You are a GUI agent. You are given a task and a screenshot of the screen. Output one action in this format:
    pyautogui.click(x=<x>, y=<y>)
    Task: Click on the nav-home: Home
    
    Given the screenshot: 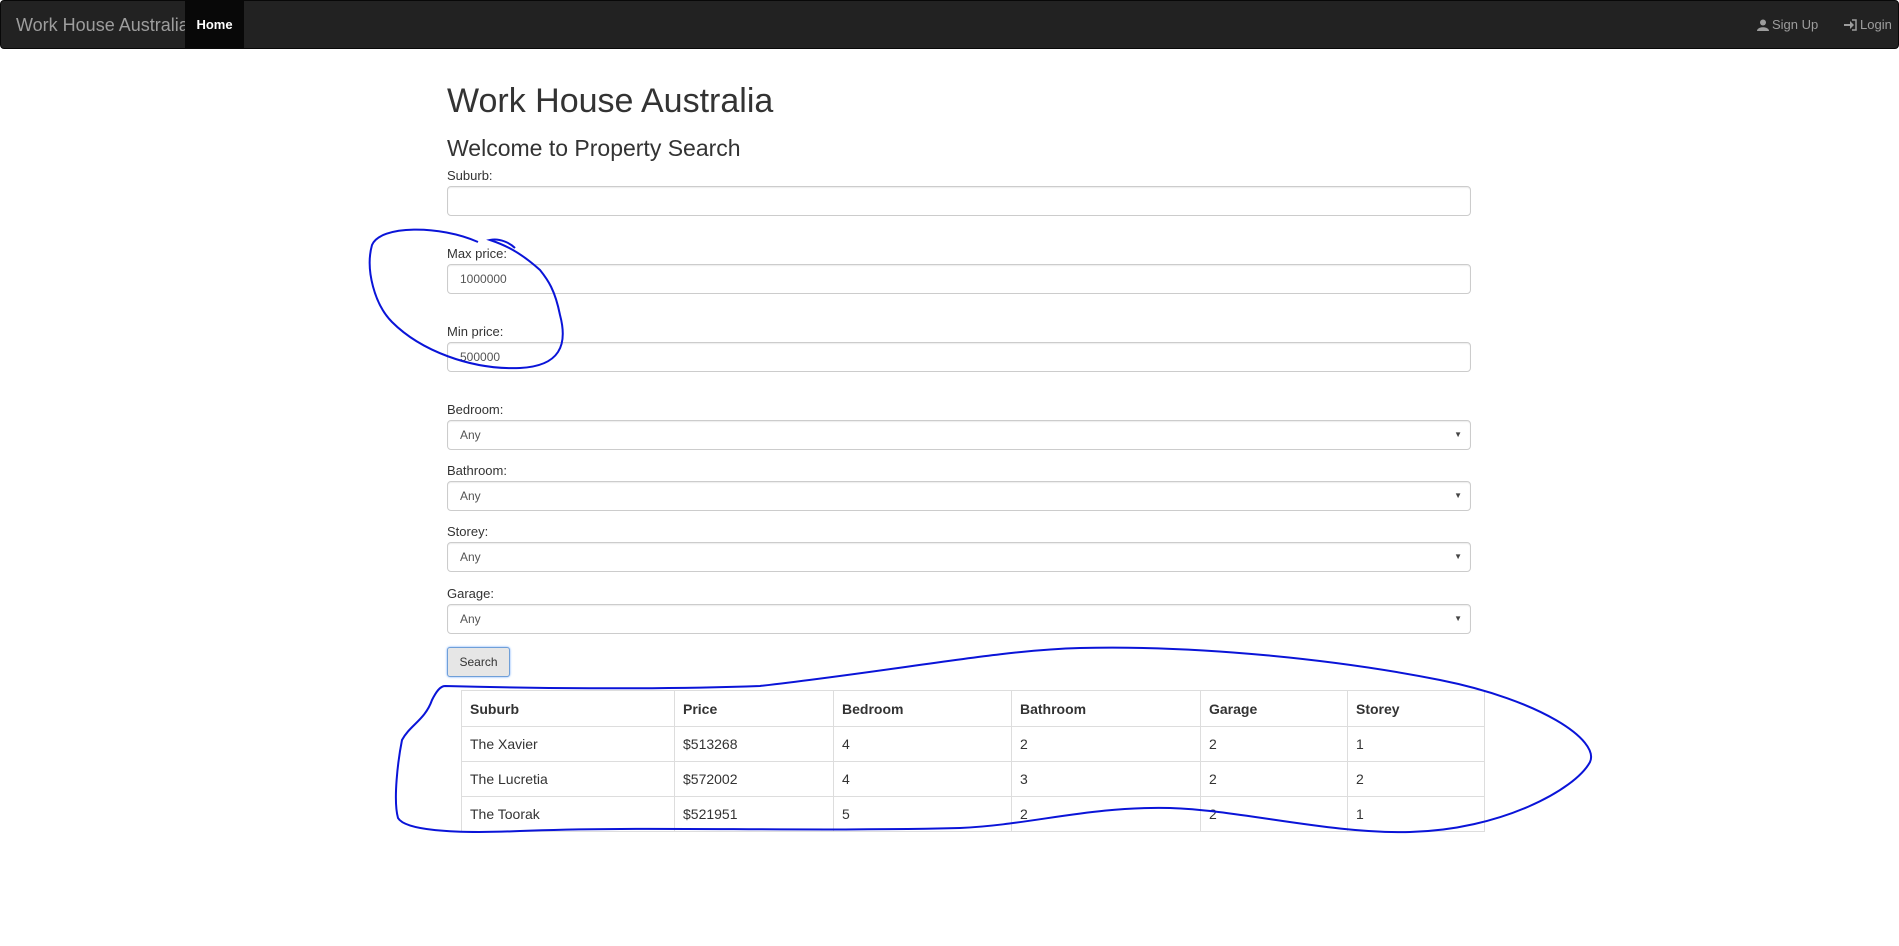 What is the action you would take?
    pyautogui.click(x=214, y=24)
    